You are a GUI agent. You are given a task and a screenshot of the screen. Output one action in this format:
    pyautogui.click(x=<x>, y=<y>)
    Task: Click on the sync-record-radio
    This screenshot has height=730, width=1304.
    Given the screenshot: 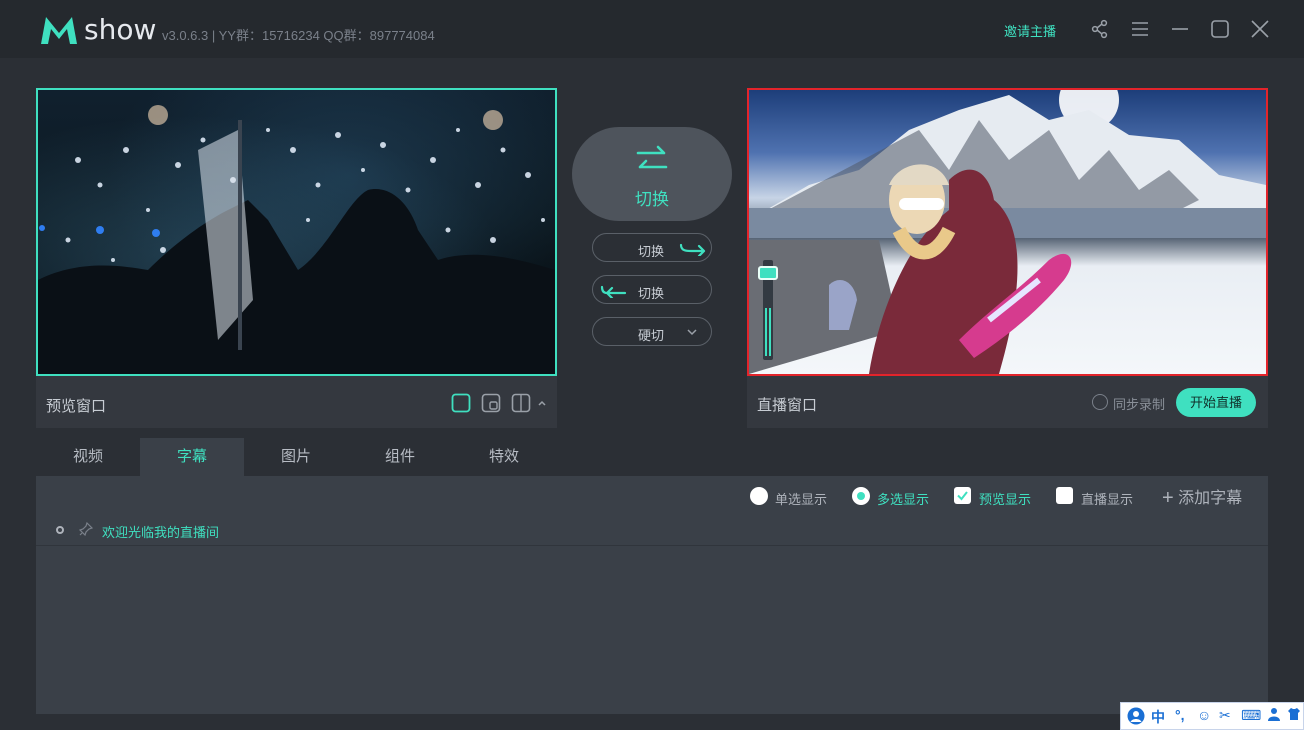 What is the action you would take?
    pyautogui.click(x=1100, y=402)
    